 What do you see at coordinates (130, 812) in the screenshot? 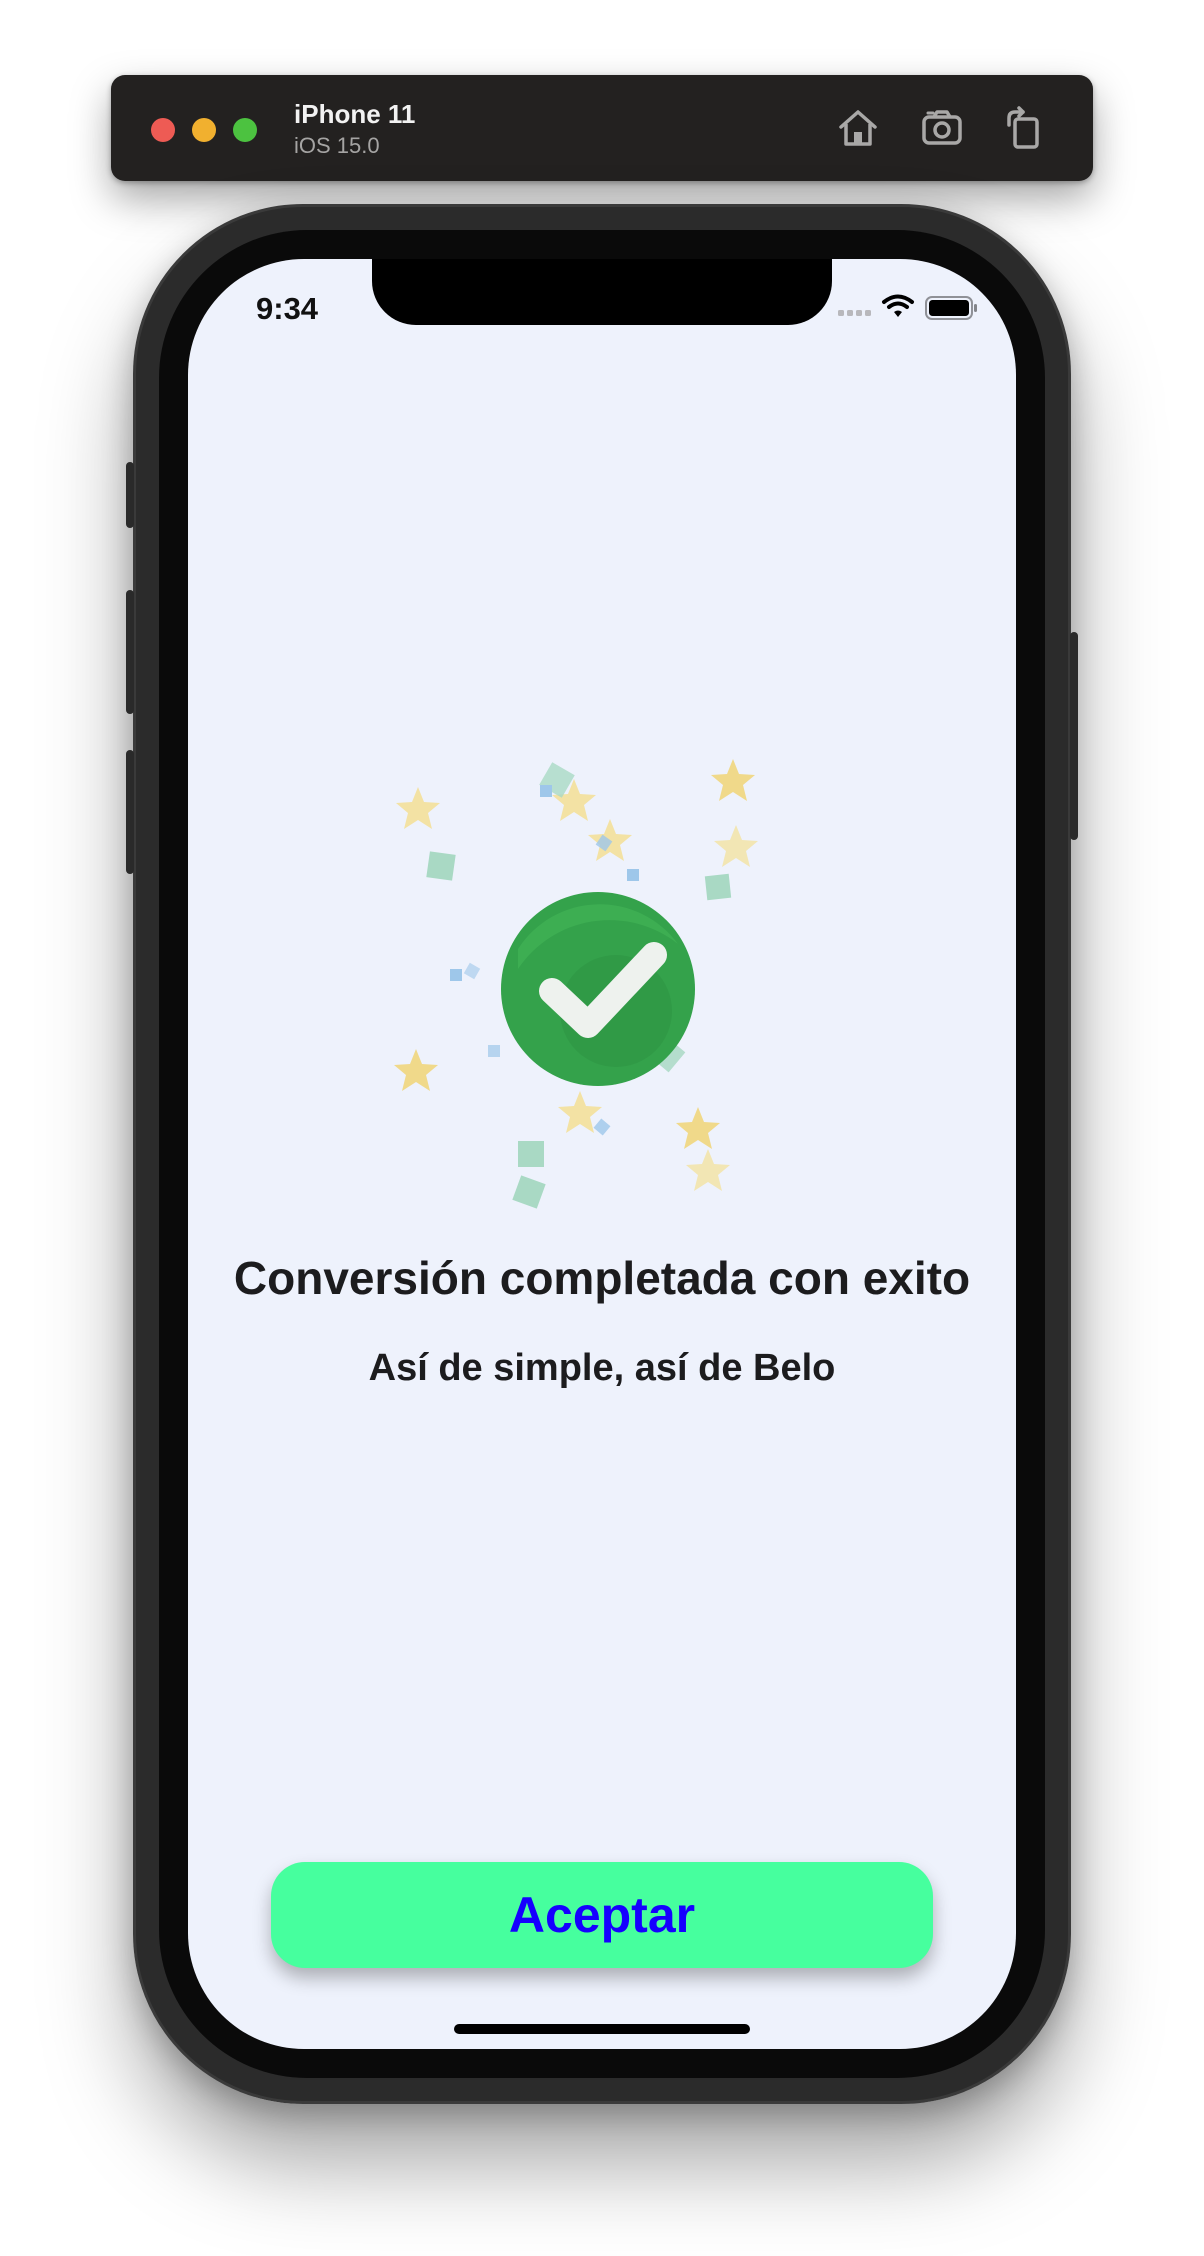
I see `volume-down-button` at bounding box center [130, 812].